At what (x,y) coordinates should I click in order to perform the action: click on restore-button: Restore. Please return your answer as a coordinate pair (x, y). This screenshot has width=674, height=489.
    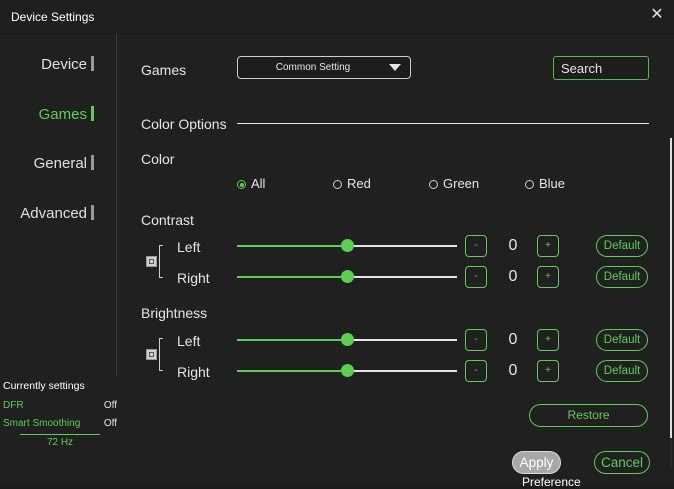
    Looking at the image, I should click on (588, 415).